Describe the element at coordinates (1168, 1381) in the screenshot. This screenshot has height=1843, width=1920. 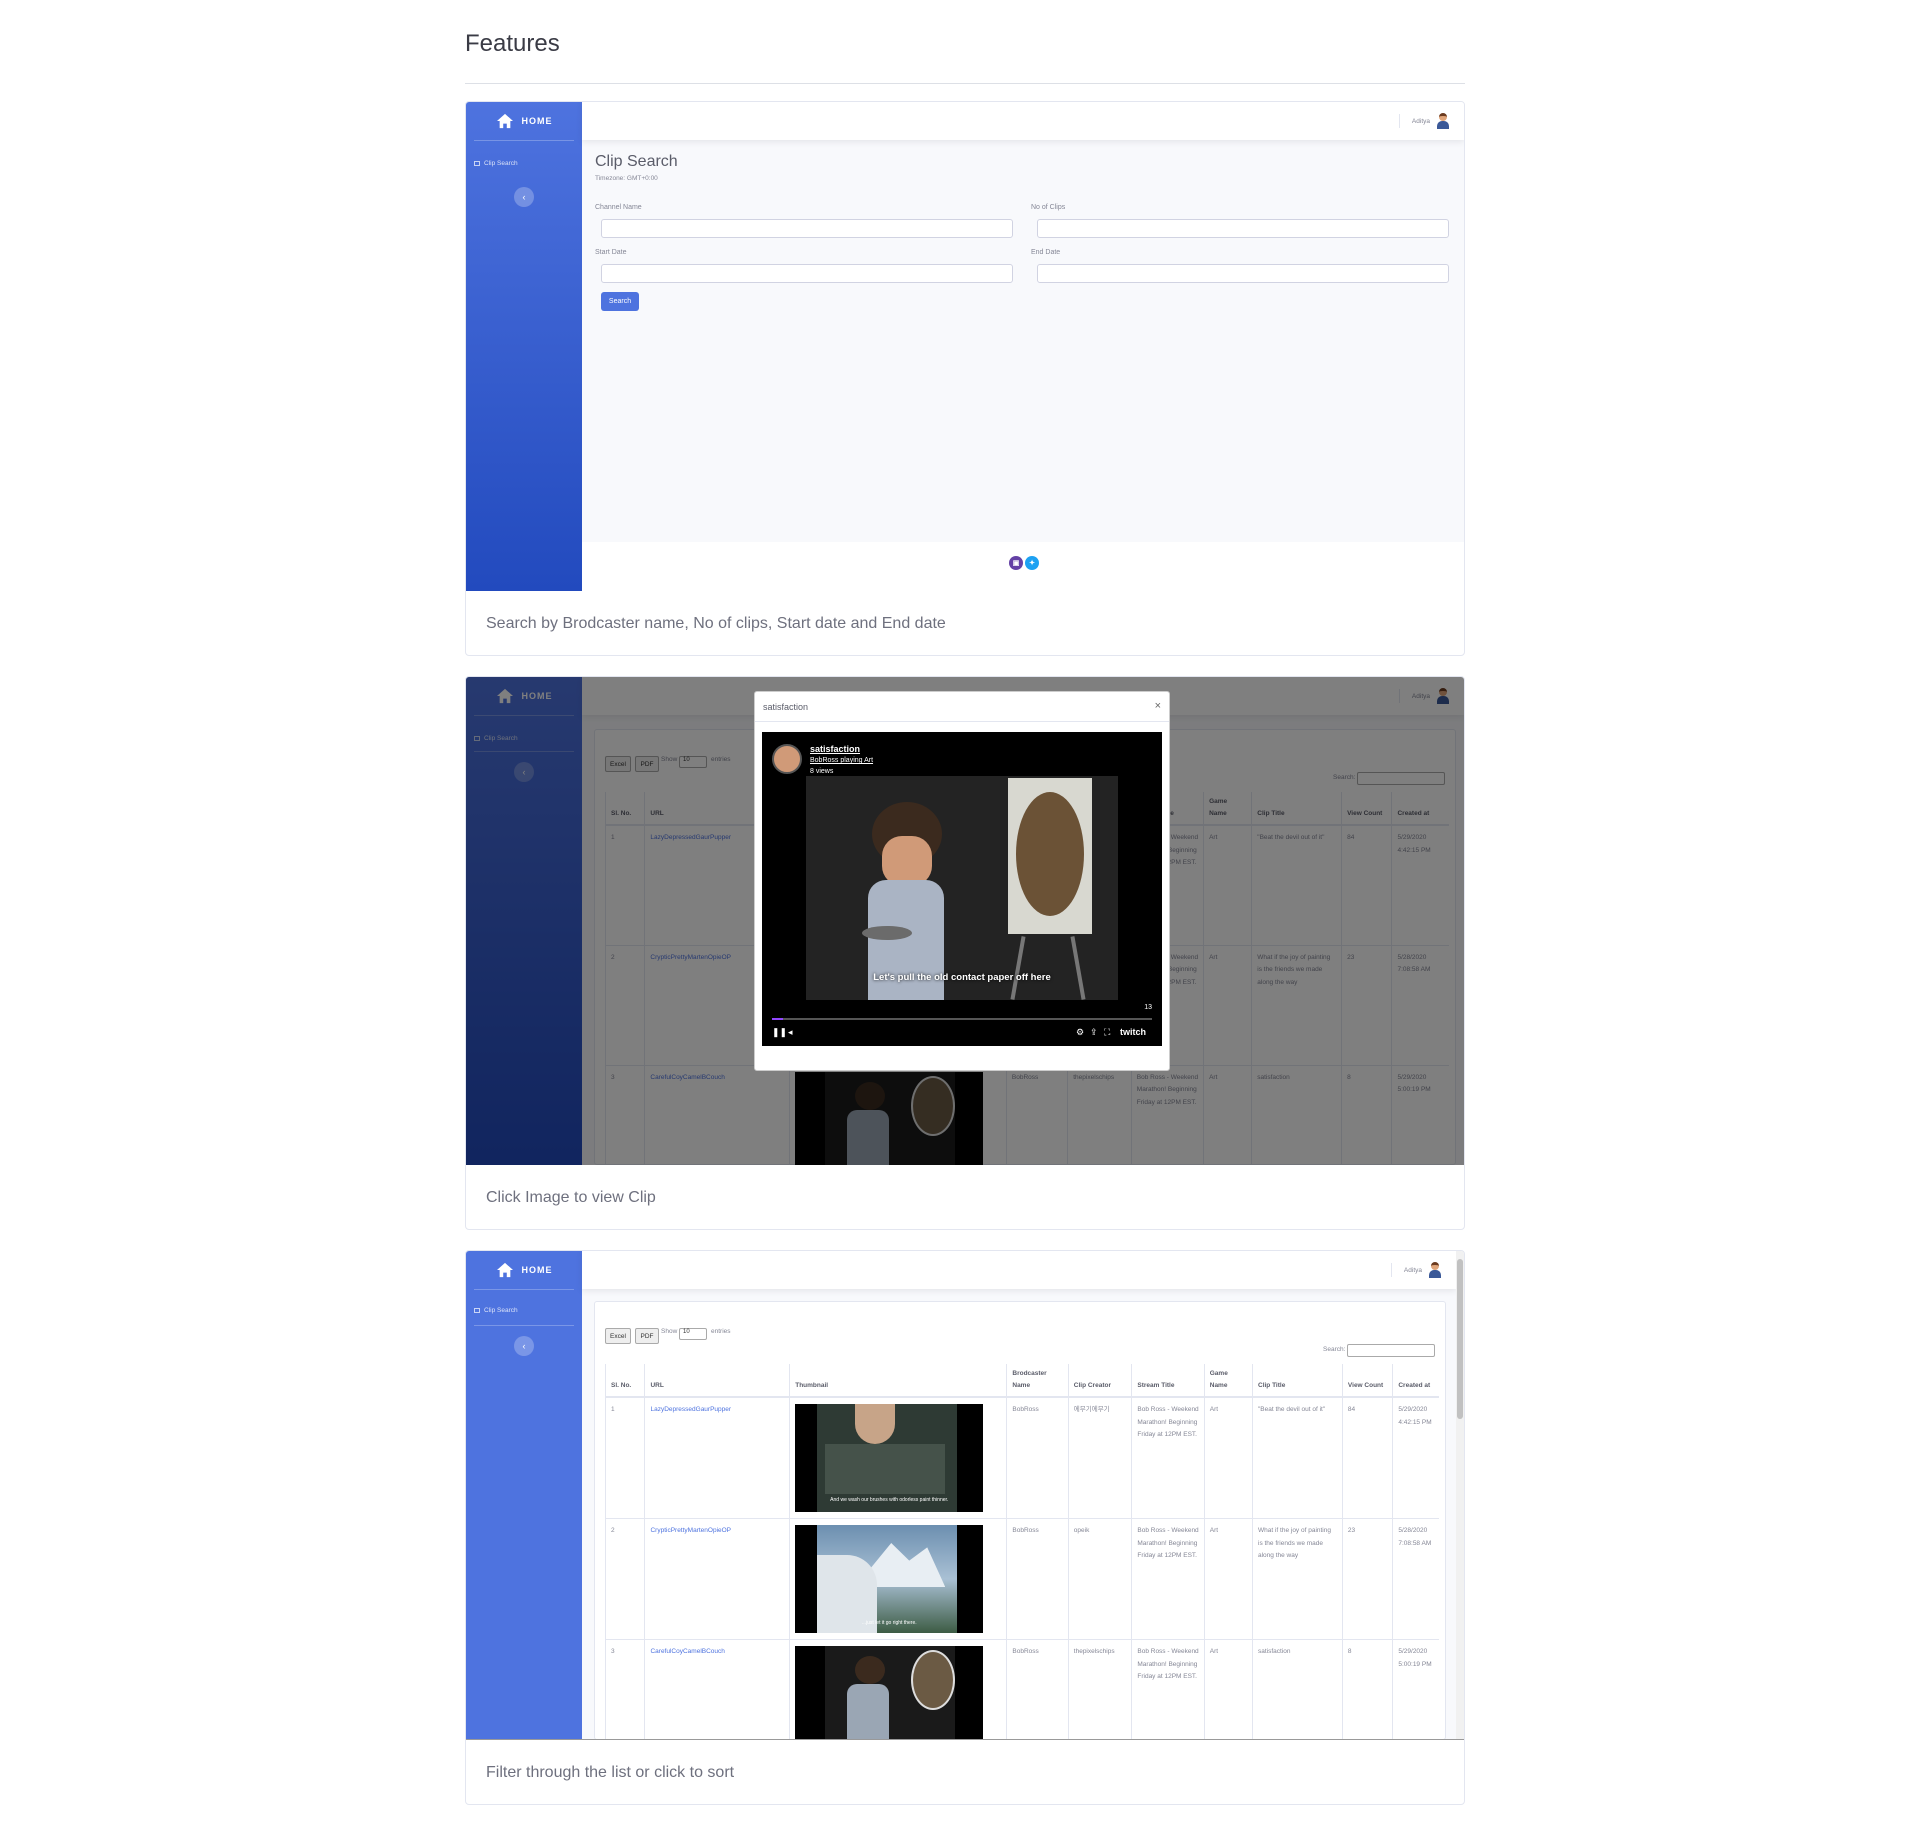
I see `col-header-stream-title: Stream Title` at that location.